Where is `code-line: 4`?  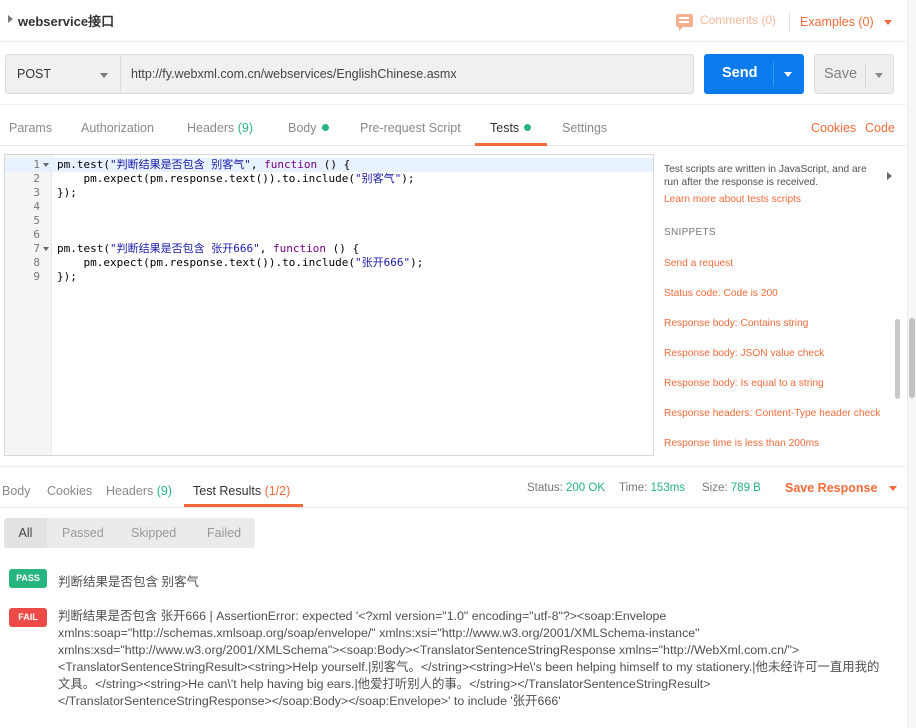
code-line: 4 is located at coordinates (329, 207).